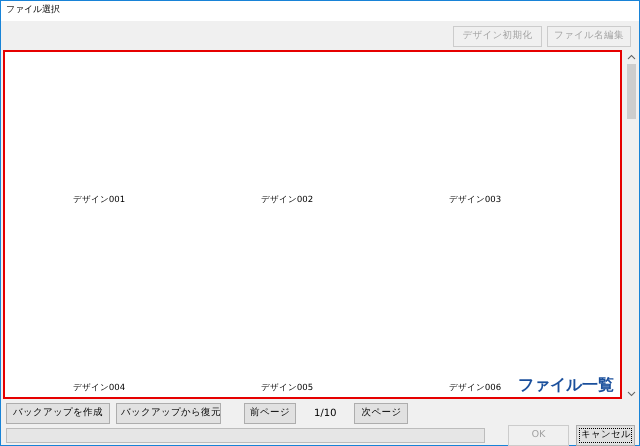 The image size is (640, 446). What do you see at coordinates (58, 413) in the screenshot?
I see `backup-button: バックアップを作成` at bounding box center [58, 413].